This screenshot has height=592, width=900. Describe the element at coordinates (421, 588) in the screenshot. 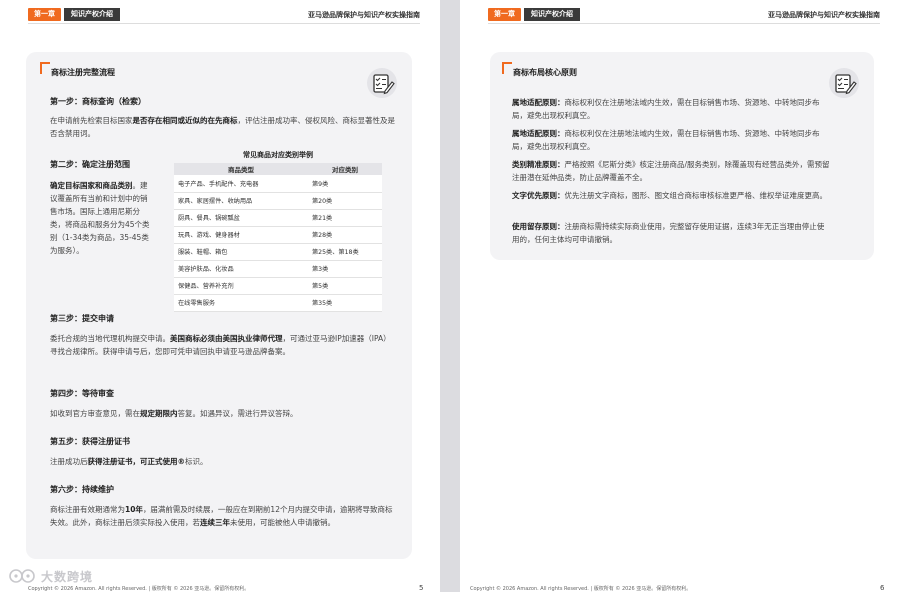

I see `page-number: 5` at that location.